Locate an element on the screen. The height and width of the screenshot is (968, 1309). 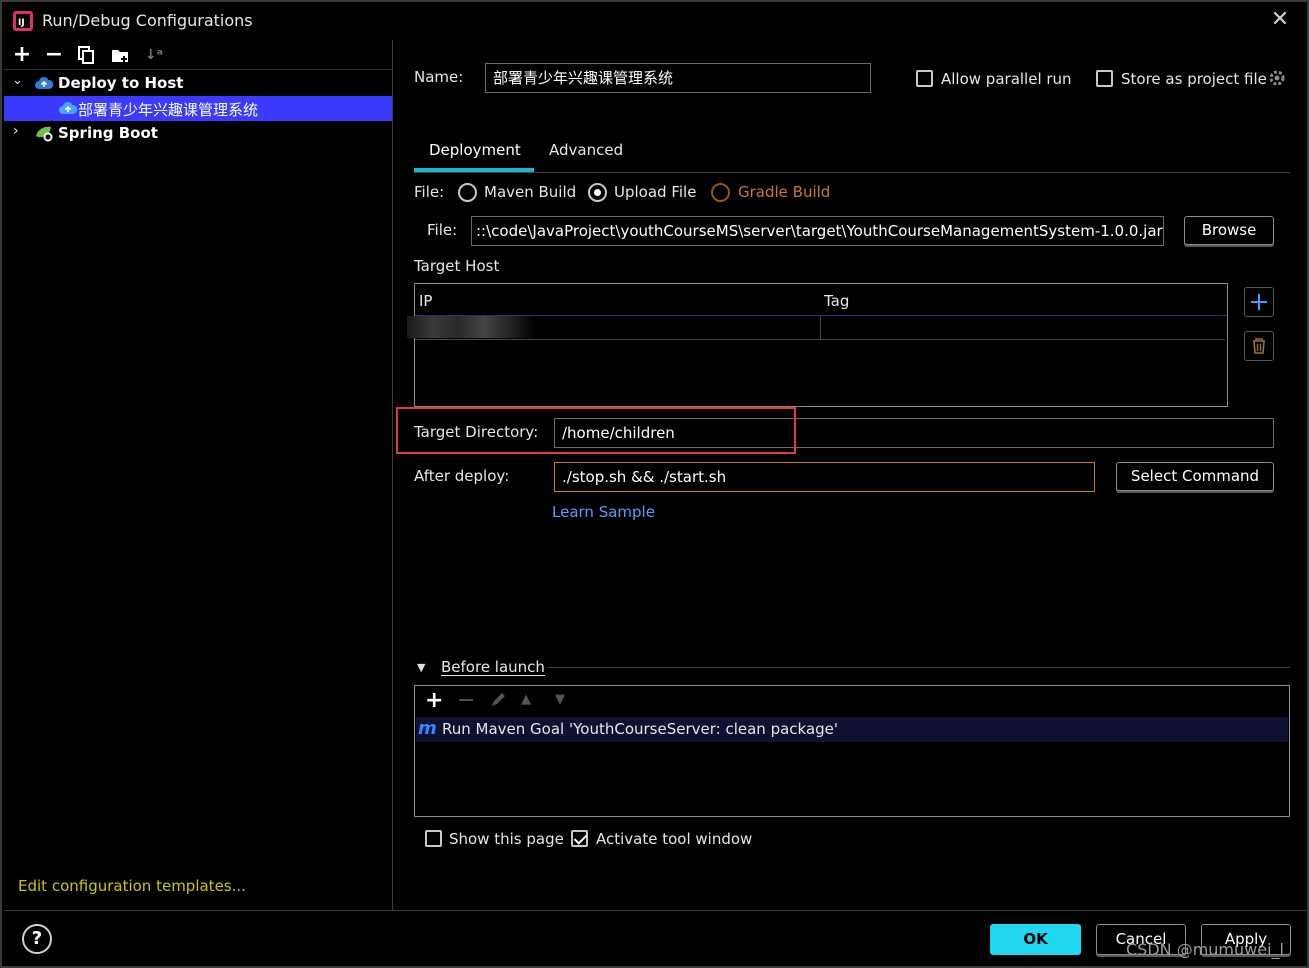
store-project-checkbox is located at coordinates (1104, 78).